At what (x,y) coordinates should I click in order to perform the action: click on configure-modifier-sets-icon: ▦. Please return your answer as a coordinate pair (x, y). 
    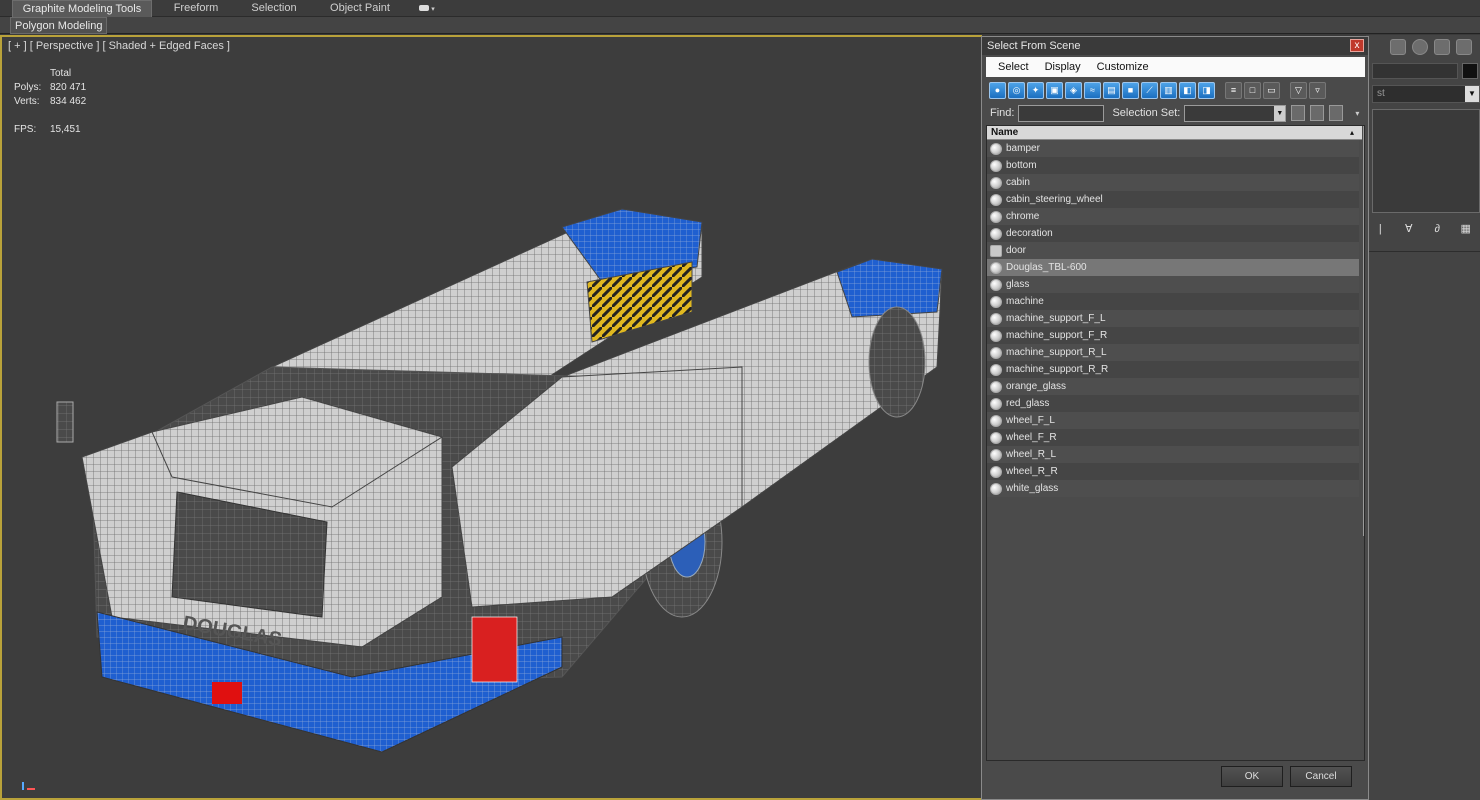
    Looking at the image, I should click on (1466, 229).